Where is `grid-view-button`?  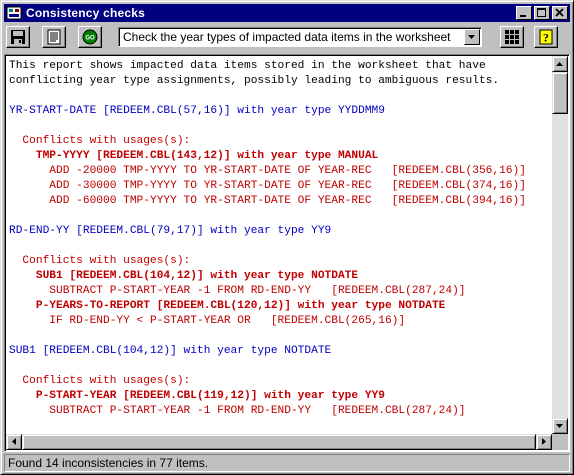
grid-view-button is located at coordinates (512, 37).